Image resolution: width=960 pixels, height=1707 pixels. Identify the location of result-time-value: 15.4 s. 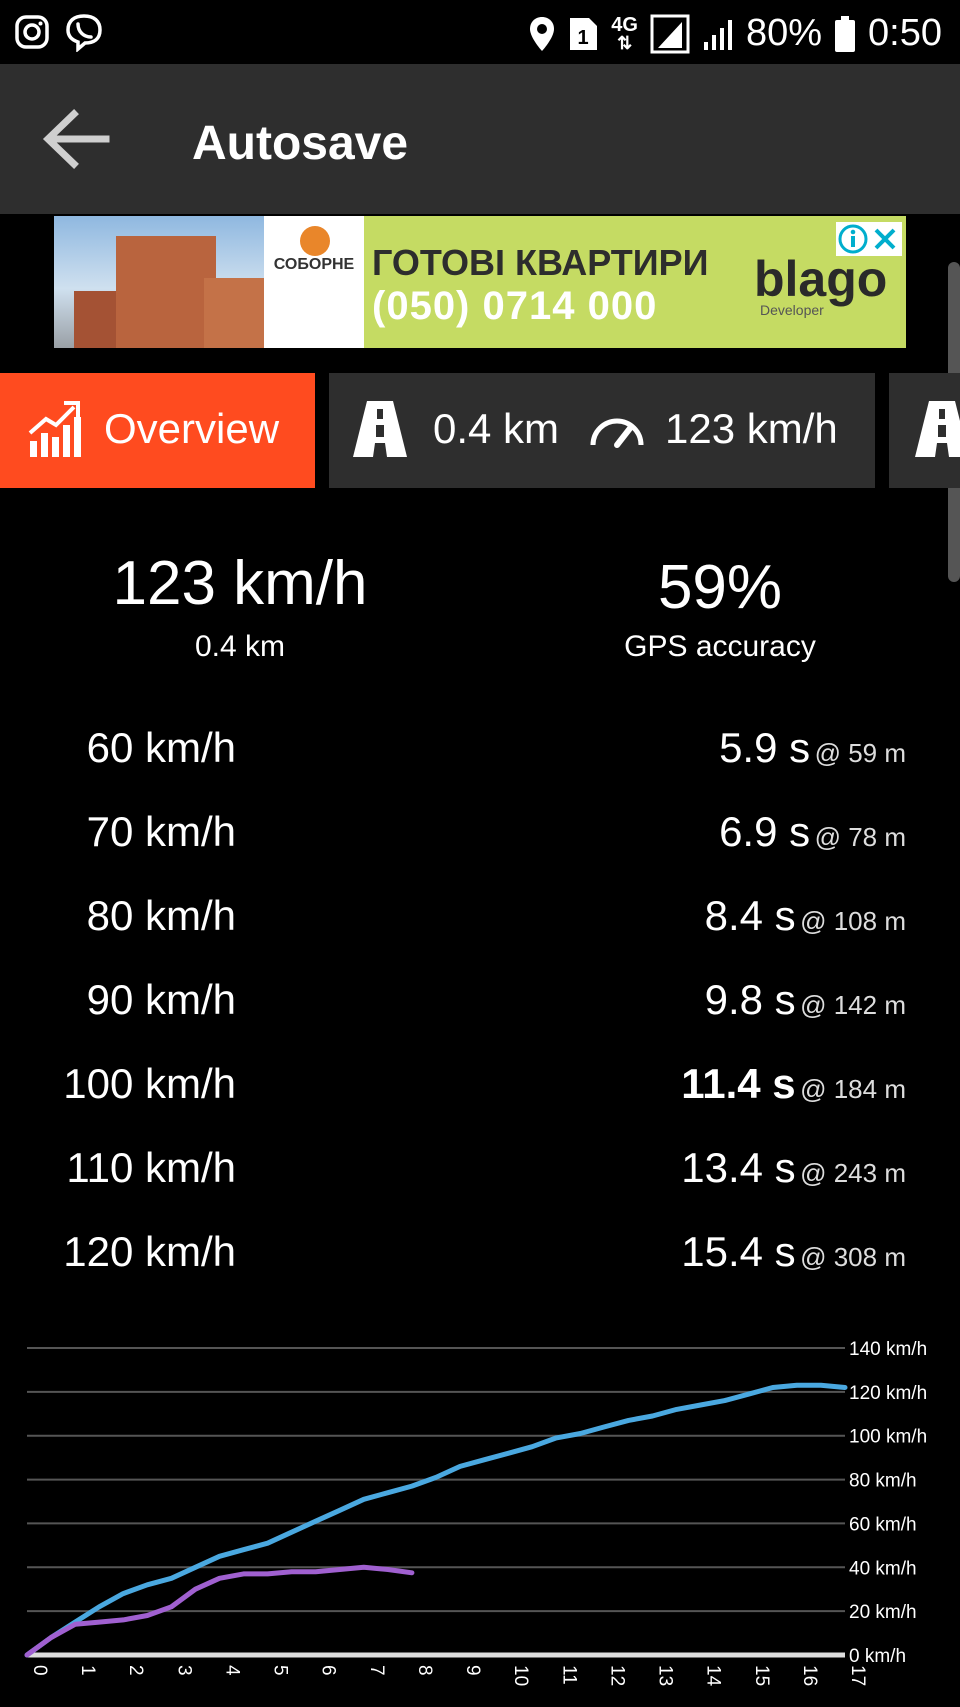
(738, 1251).